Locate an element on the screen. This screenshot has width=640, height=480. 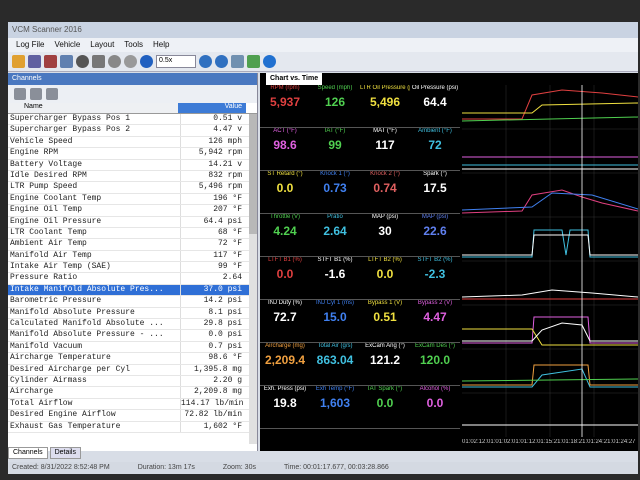
gauge-cell: INJ Cyl 1 (ms) 15.0 is located at coordinates (335, 321).